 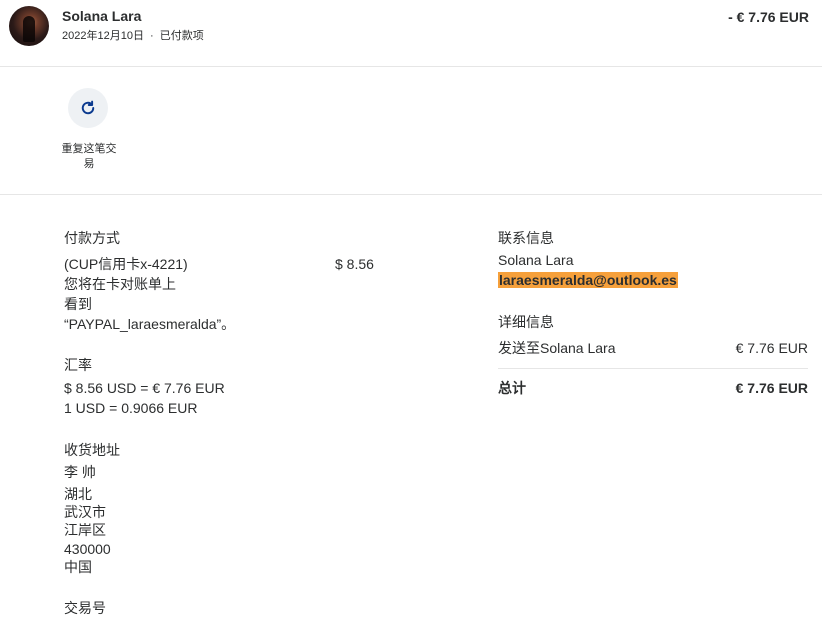 I want to click on refresh-icon, so click(x=88, y=107).